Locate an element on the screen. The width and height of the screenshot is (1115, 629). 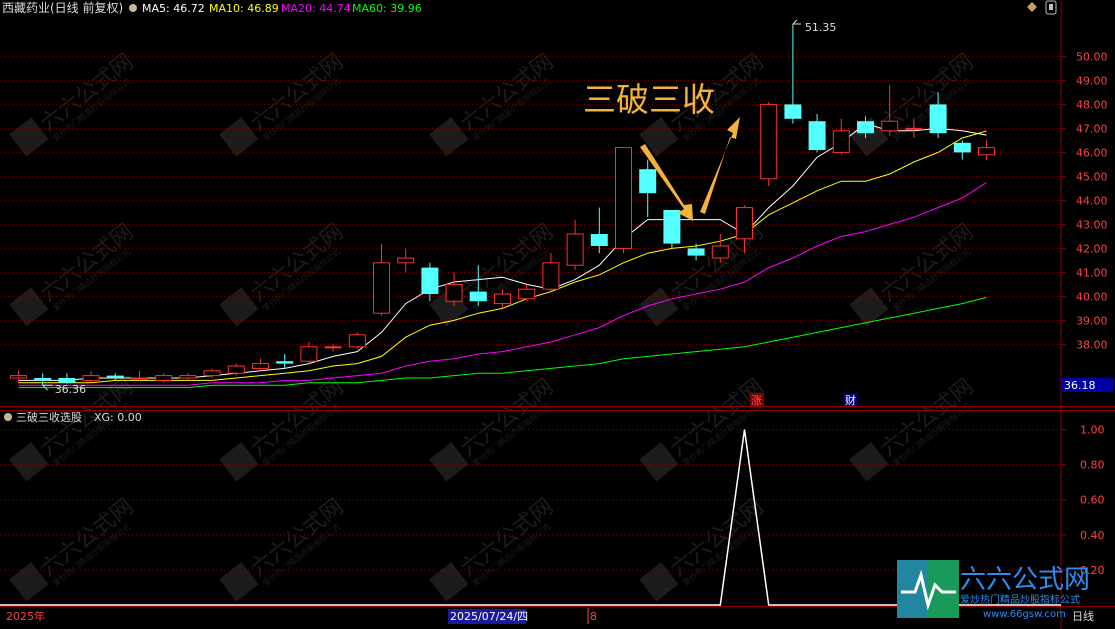
price-tick-label: 43.00 is located at coordinates (1092, 224).